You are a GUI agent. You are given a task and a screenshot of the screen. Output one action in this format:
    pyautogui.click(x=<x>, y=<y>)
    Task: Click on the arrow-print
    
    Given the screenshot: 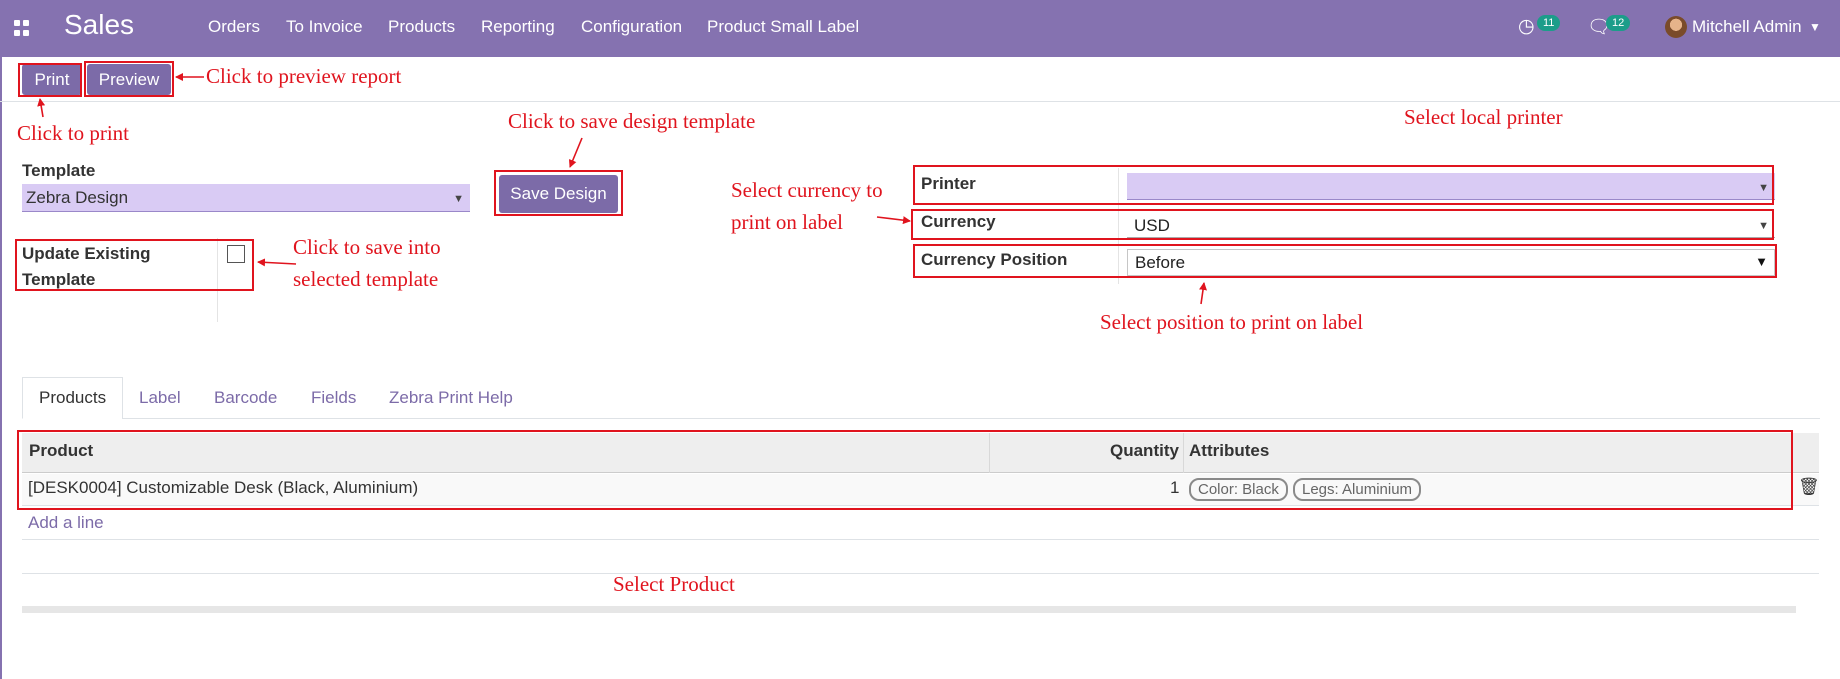 What is the action you would take?
    pyautogui.click(x=41, y=108)
    